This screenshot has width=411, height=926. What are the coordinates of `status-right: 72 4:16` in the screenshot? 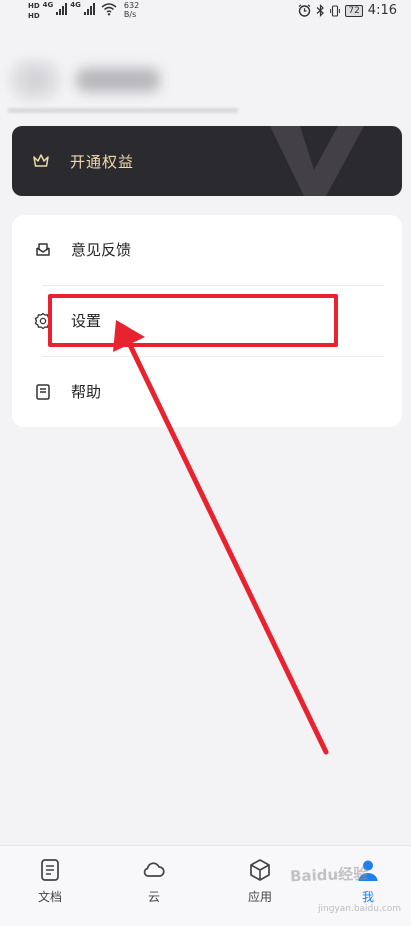 It's located at (347, 10).